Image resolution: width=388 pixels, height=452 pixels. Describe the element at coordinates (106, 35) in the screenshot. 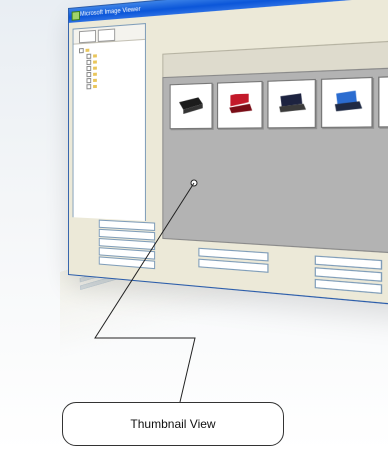

I see `tab-search` at that location.